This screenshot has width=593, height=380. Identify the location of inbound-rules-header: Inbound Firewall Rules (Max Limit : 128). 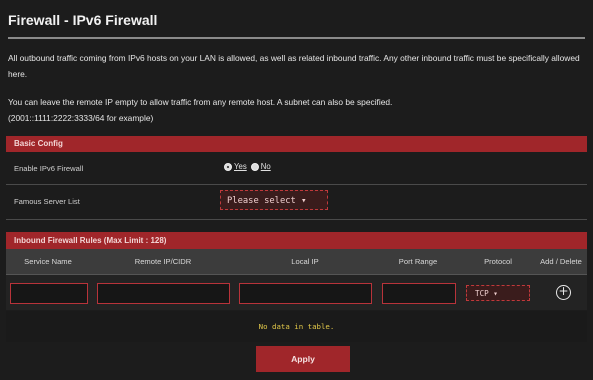
(296, 240).